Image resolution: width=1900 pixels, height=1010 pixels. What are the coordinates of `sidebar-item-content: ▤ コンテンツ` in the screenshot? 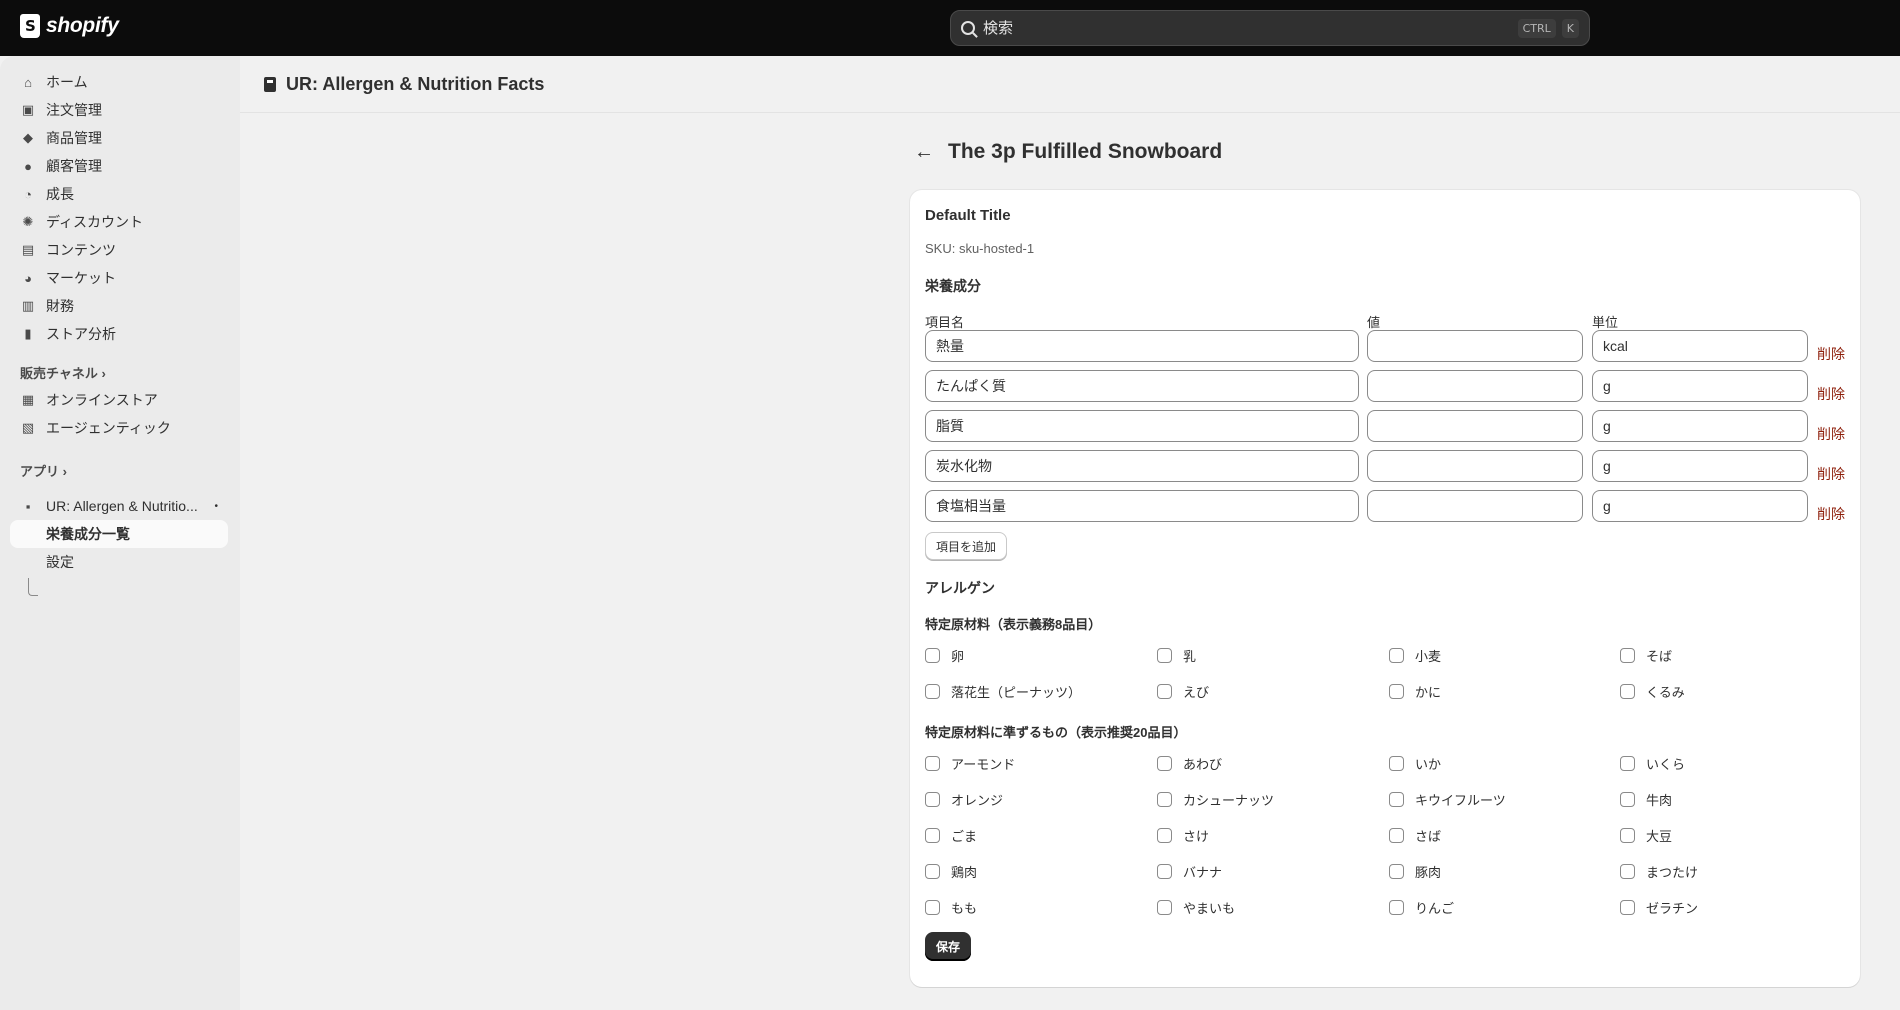 It's located at (119, 250).